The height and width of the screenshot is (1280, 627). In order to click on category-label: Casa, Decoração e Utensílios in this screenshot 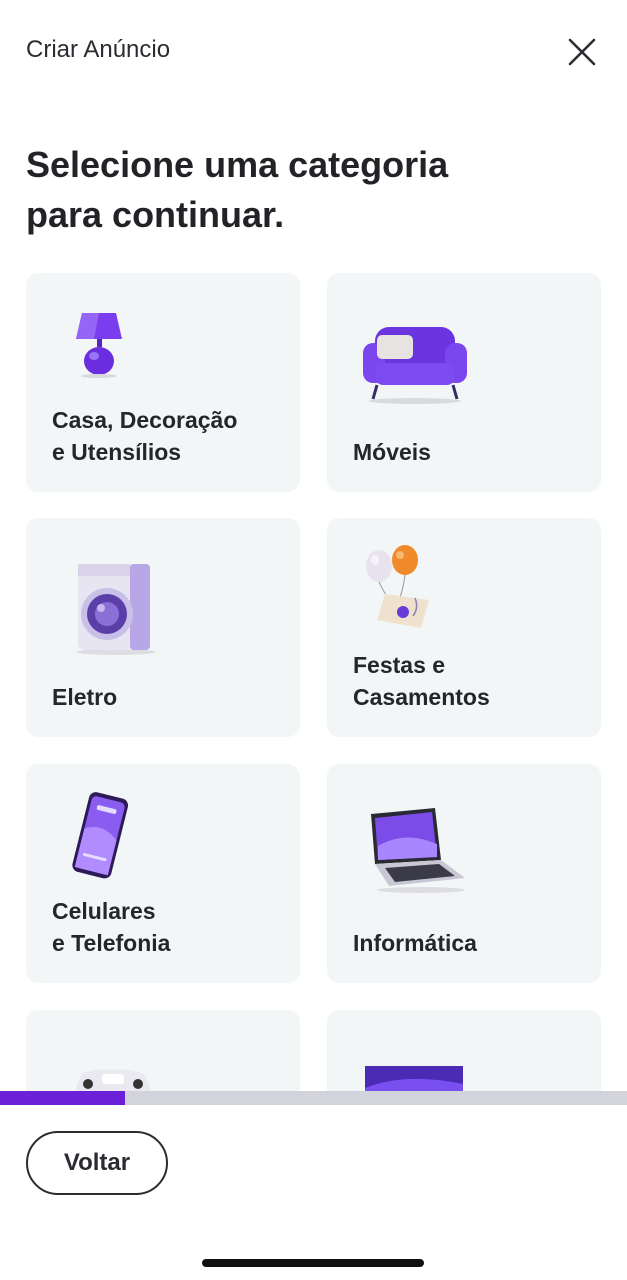, I will do `click(145, 436)`.